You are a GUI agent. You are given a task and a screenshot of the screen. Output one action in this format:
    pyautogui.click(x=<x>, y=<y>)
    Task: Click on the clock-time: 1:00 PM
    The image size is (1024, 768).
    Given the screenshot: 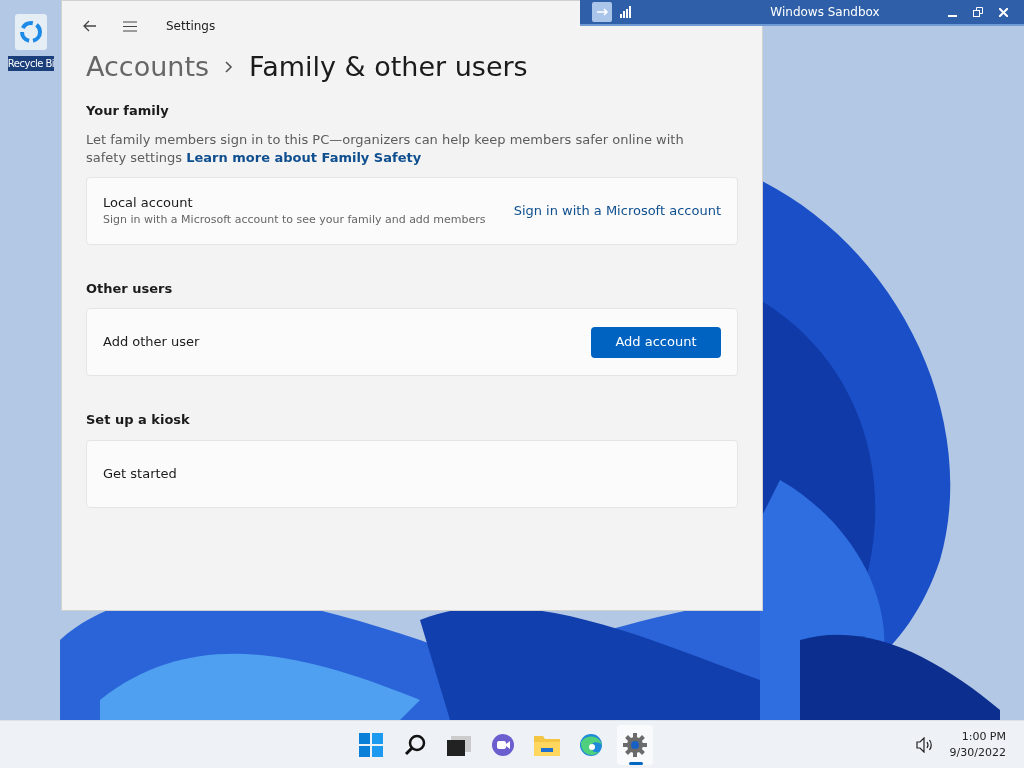 What is the action you would take?
    pyautogui.click(x=983, y=736)
    